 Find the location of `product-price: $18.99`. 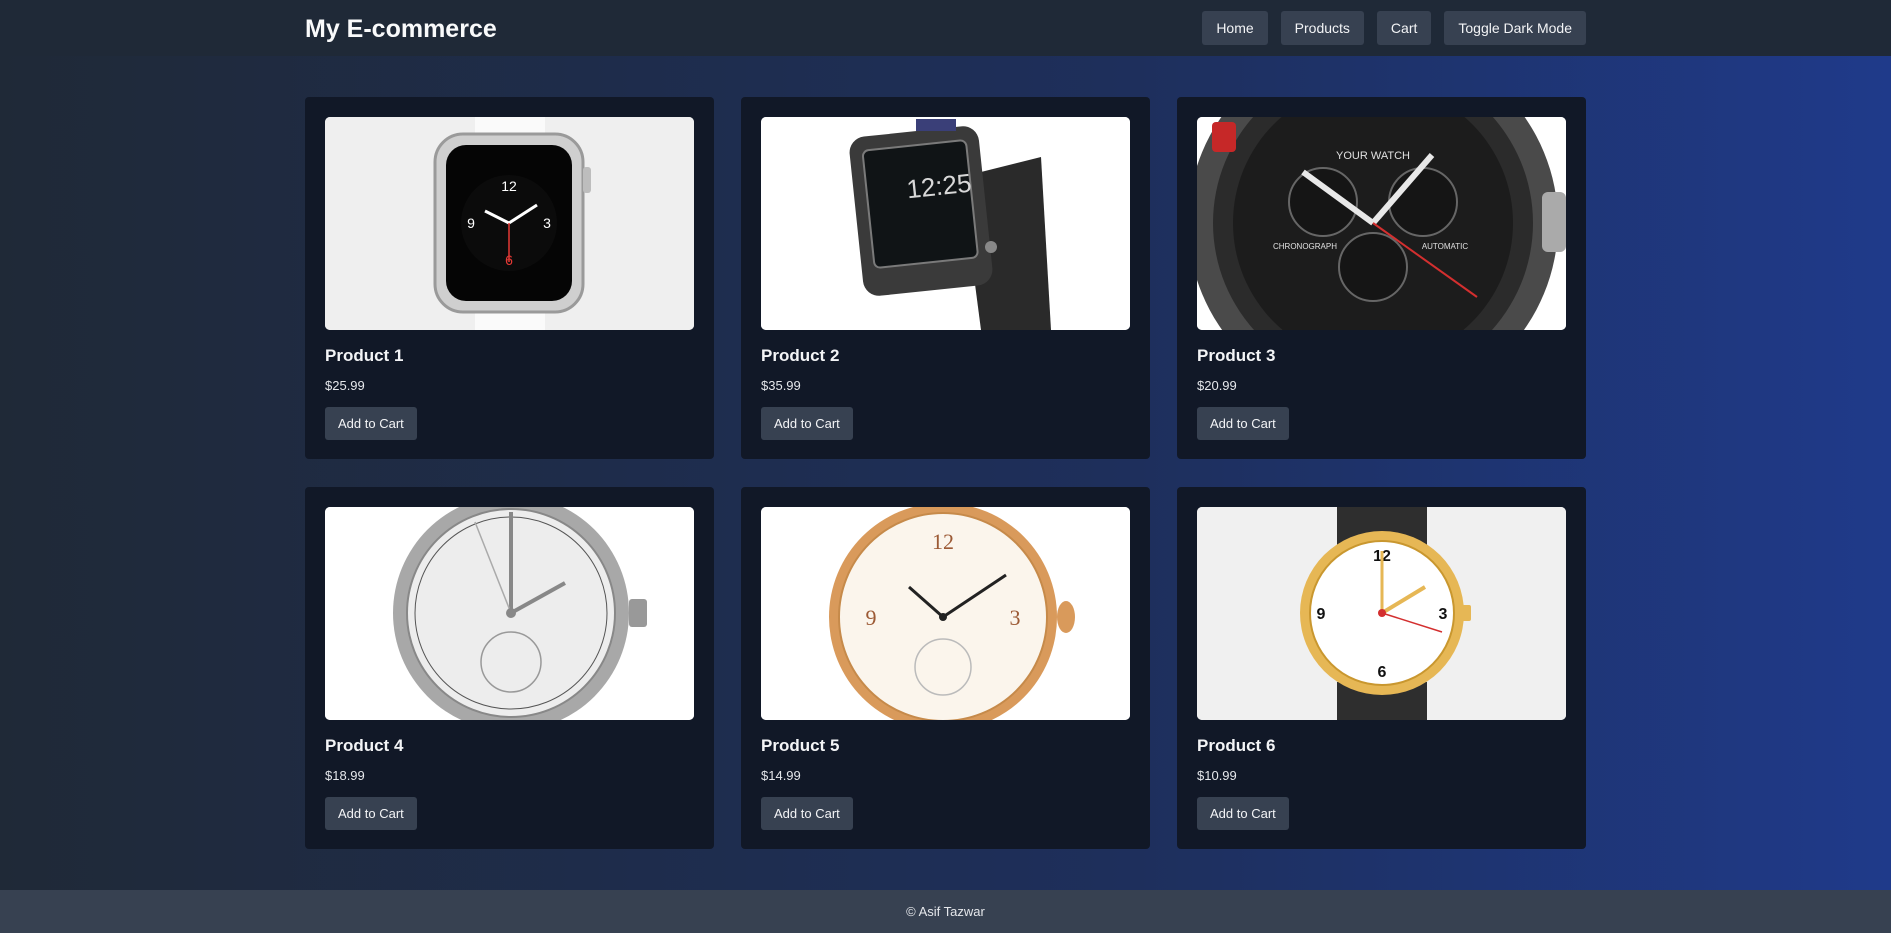

product-price: $18.99 is located at coordinates (345, 775).